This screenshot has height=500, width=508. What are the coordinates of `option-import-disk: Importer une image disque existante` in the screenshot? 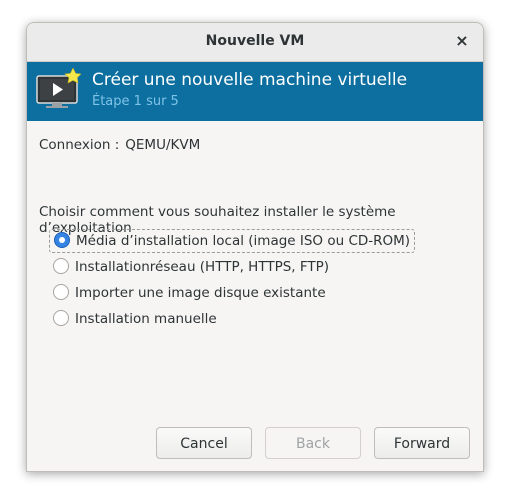 It's located at (189, 293).